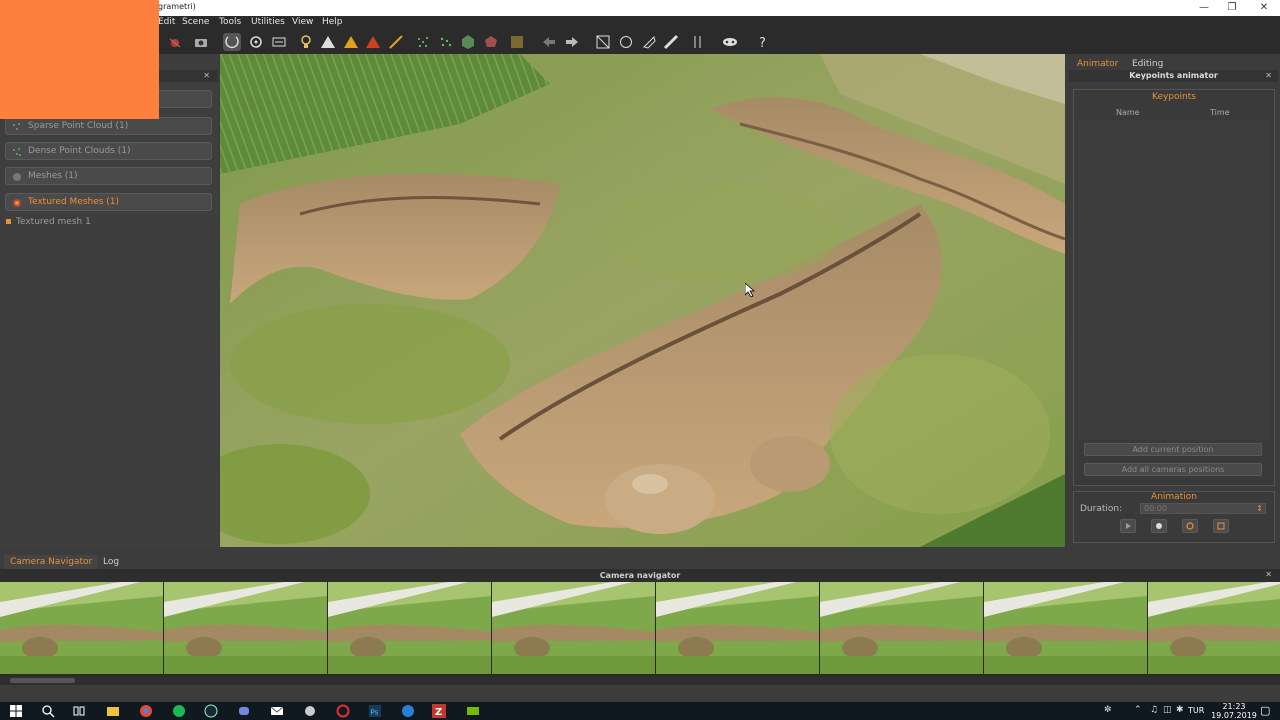 The width and height of the screenshot is (1280, 720). What do you see at coordinates (351, 42) in the screenshot?
I see `triangle-alt-icon` at bounding box center [351, 42].